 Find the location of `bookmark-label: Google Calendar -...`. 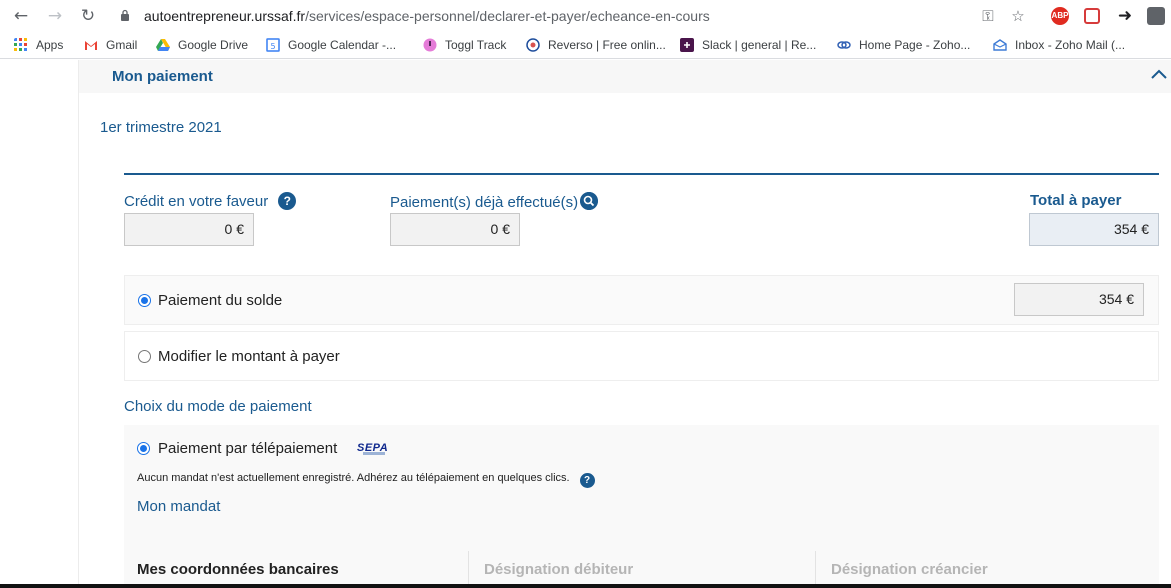

bookmark-label: Google Calendar -... is located at coordinates (342, 45).